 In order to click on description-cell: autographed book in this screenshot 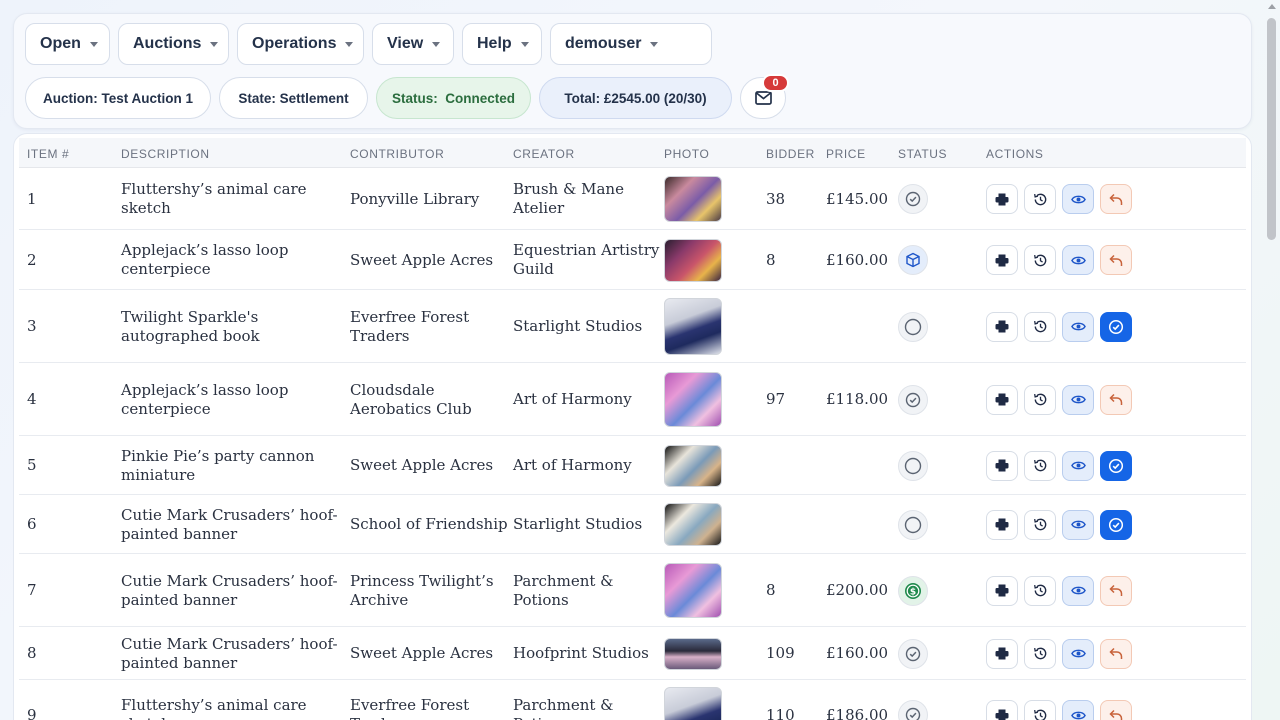, I will do `click(190, 335)`.